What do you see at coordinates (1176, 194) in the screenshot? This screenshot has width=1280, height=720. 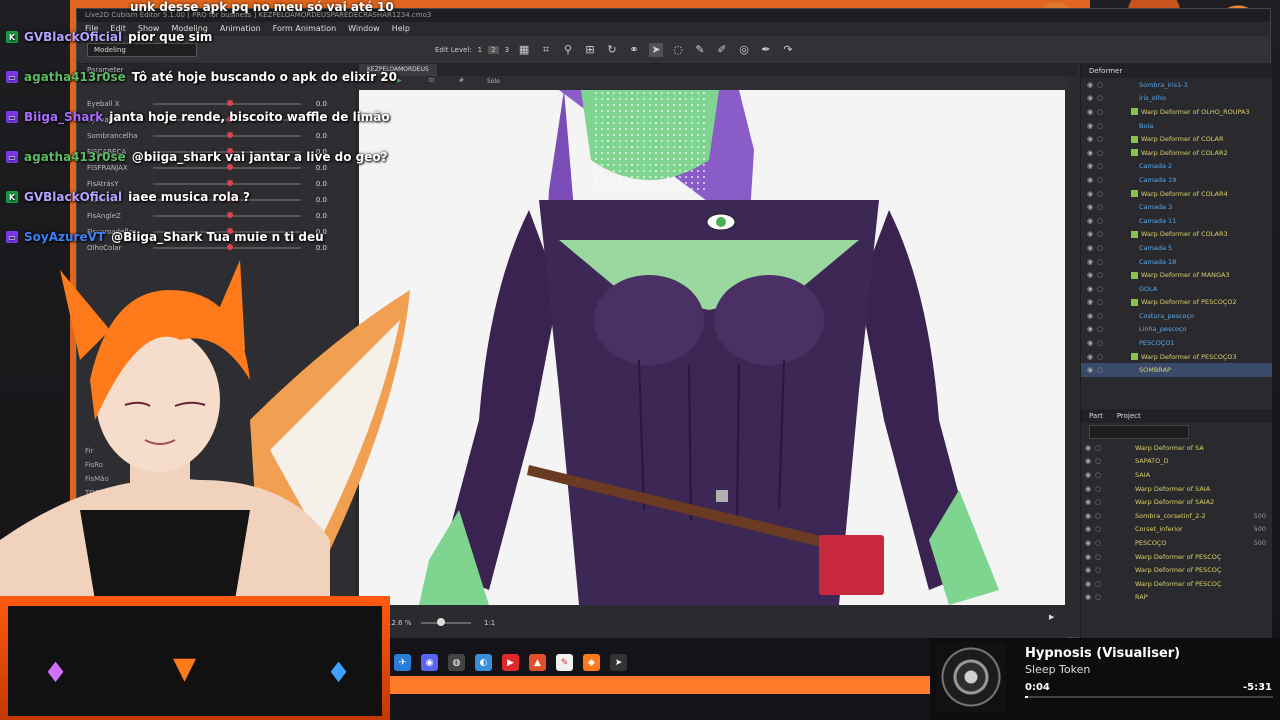 I see `deformer-item: ◉ ○ Warp Deformer of COLAR4` at bounding box center [1176, 194].